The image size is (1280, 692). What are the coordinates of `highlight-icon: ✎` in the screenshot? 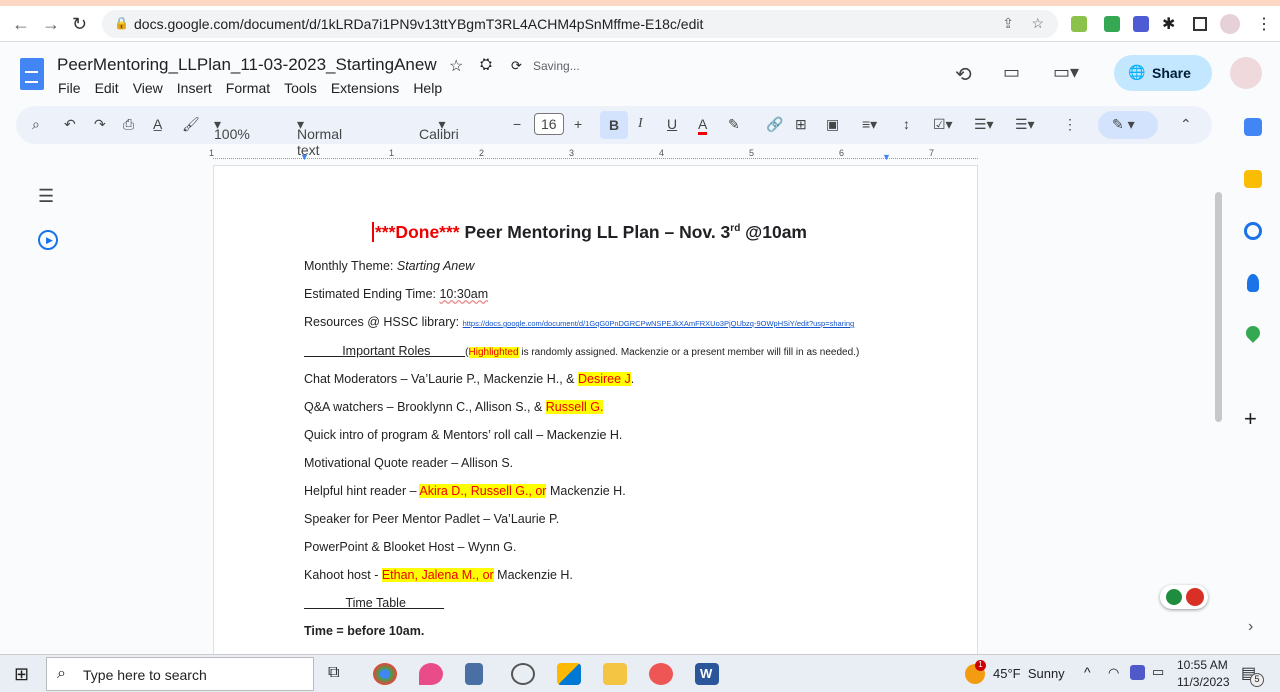 It's located at (734, 124).